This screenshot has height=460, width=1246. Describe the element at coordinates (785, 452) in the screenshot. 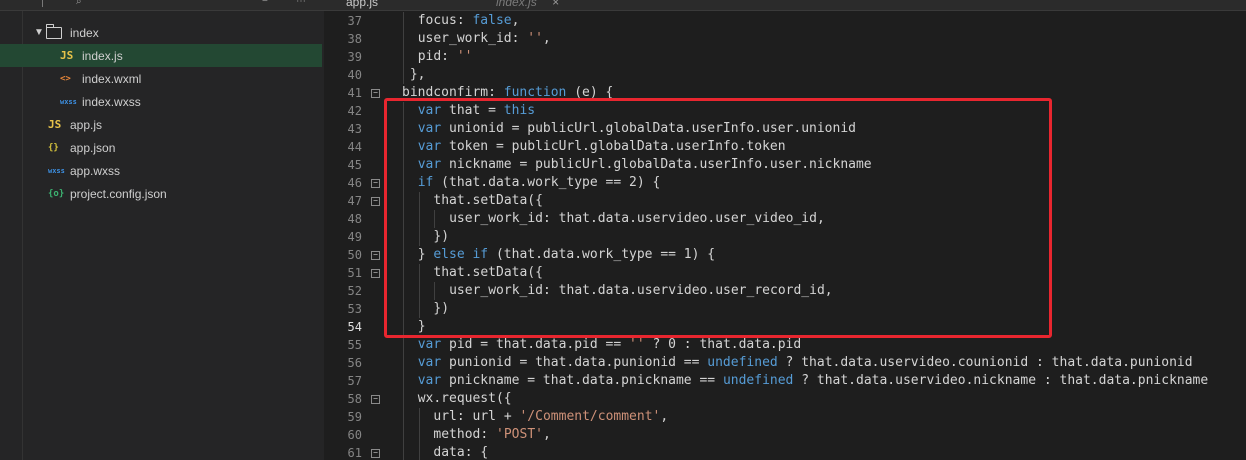

I see `code-line: 61− data: {` at that location.